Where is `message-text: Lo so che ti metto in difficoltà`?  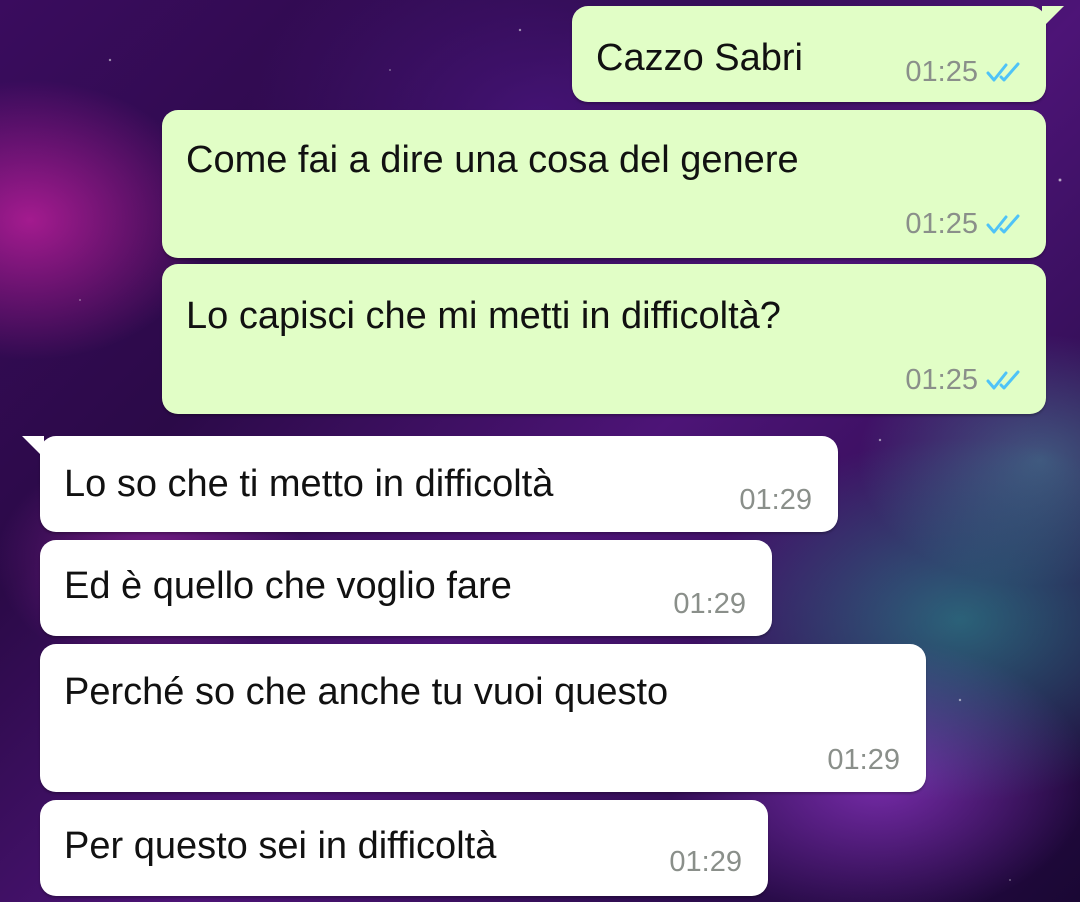 message-text: Lo so che ti metto in difficoltà is located at coordinates (309, 484).